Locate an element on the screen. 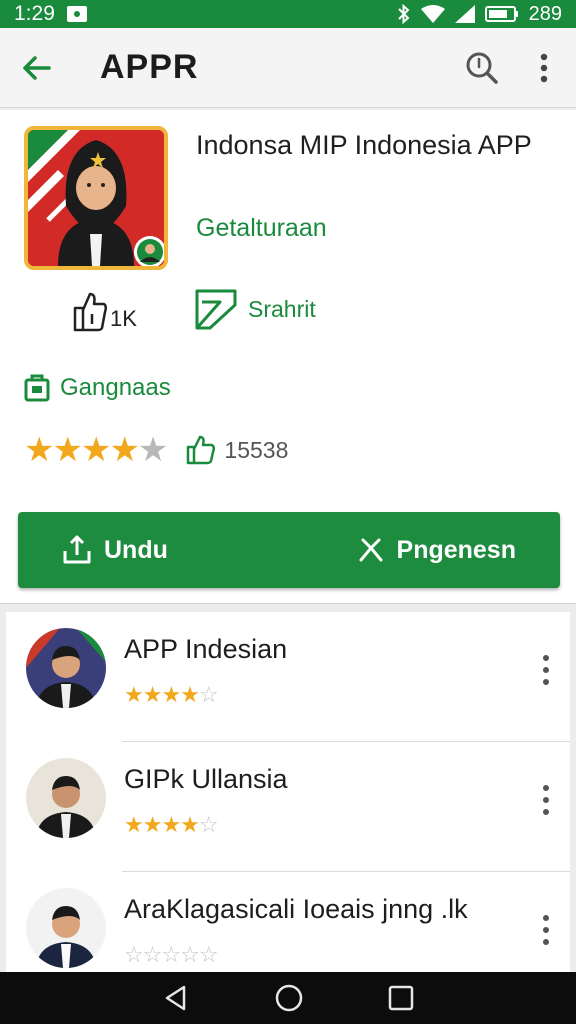  category-icon is located at coordinates (37, 388).